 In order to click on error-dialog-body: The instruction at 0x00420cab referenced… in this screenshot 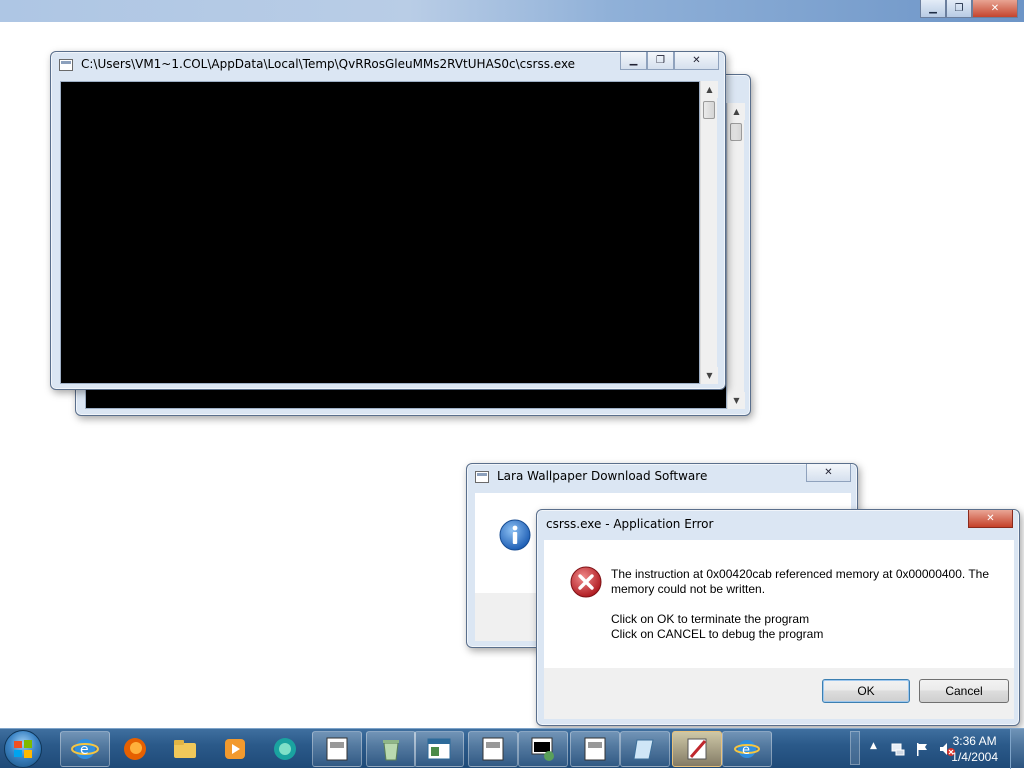, I will do `click(779, 604)`.